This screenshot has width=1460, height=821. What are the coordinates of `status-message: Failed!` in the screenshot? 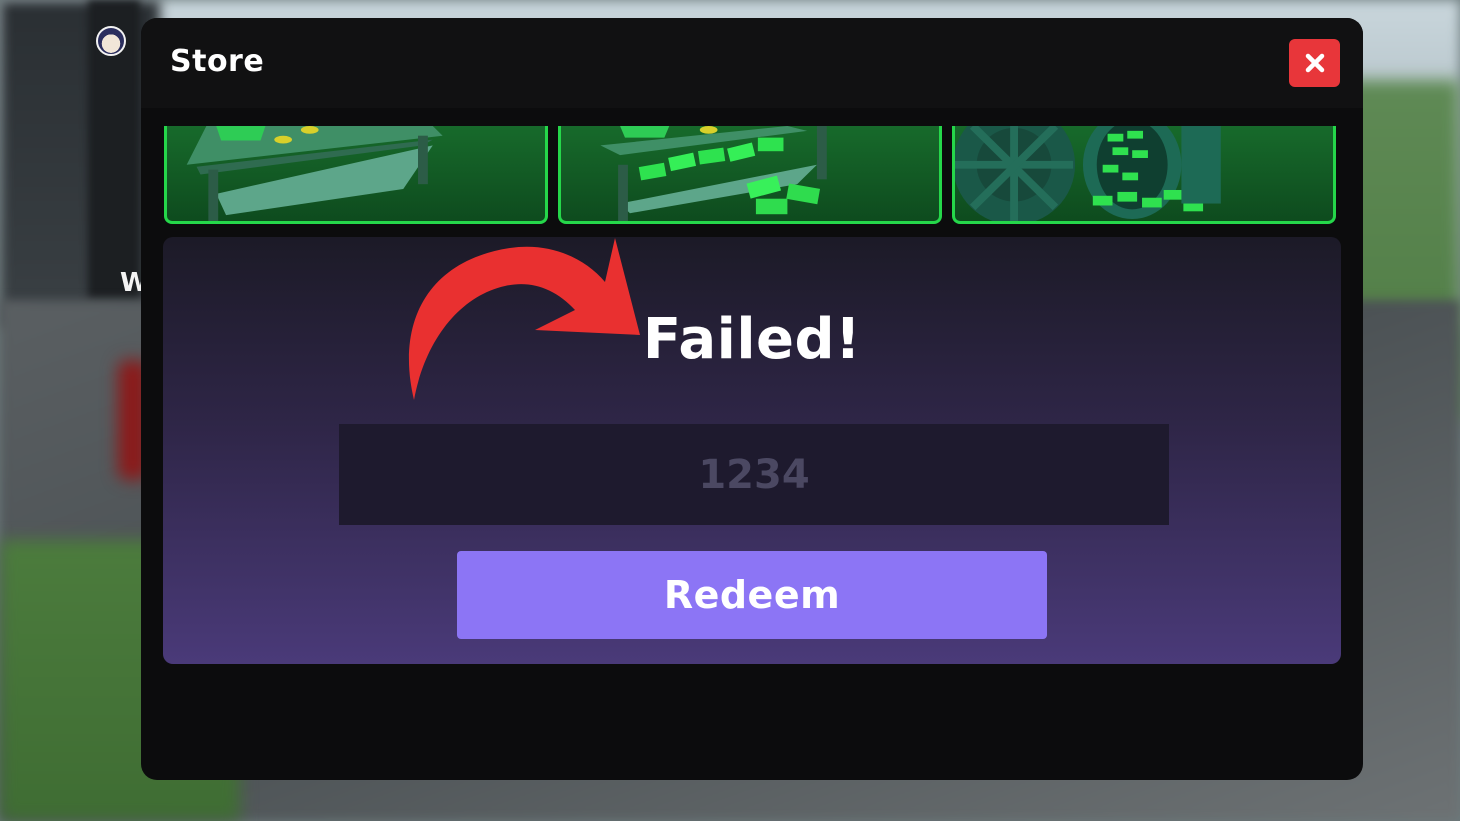 It's located at (752, 339).